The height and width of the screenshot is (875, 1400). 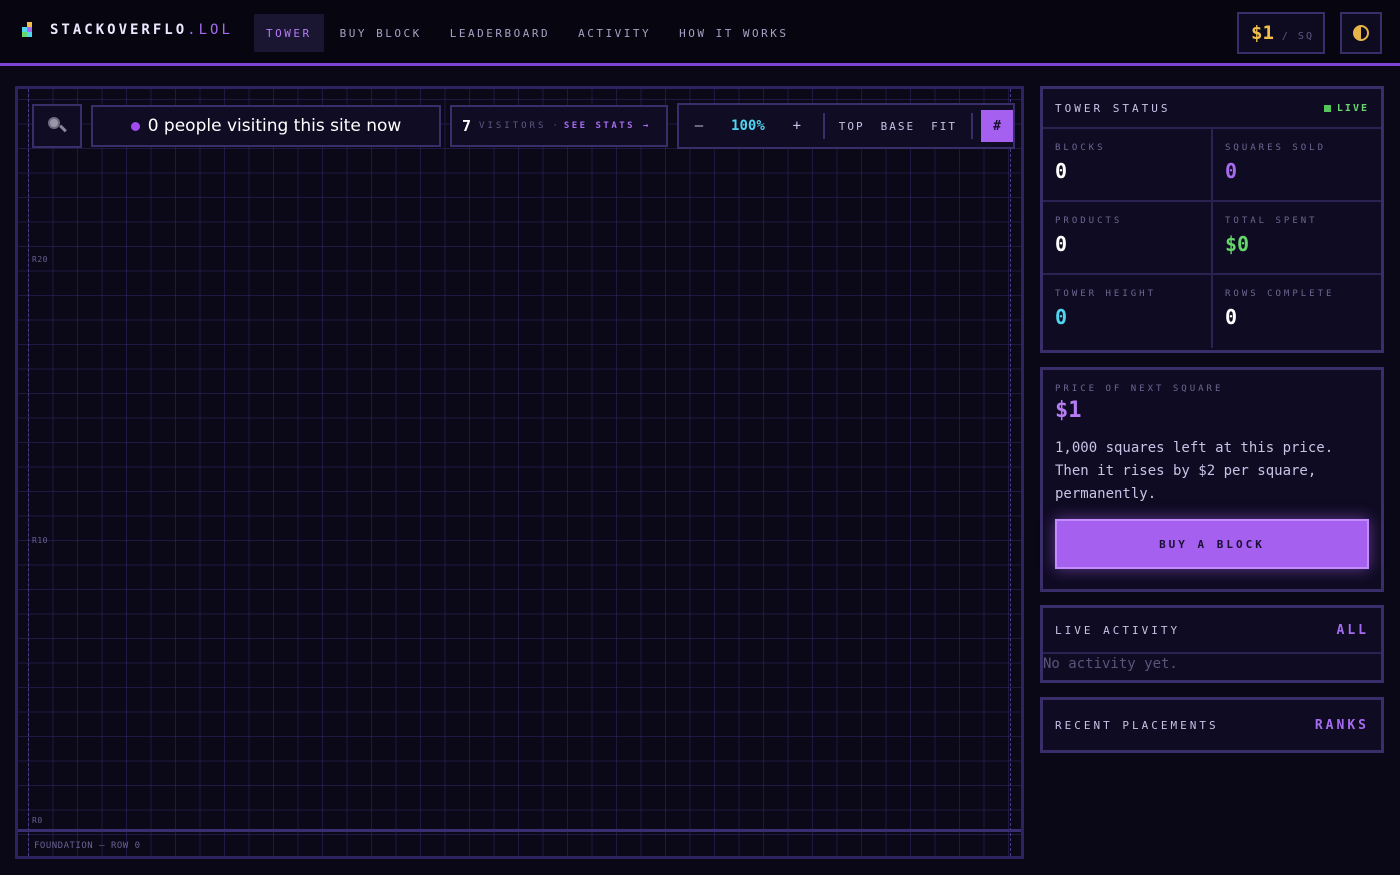 I want to click on tower-boundary-right, so click(x=1010, y=472).